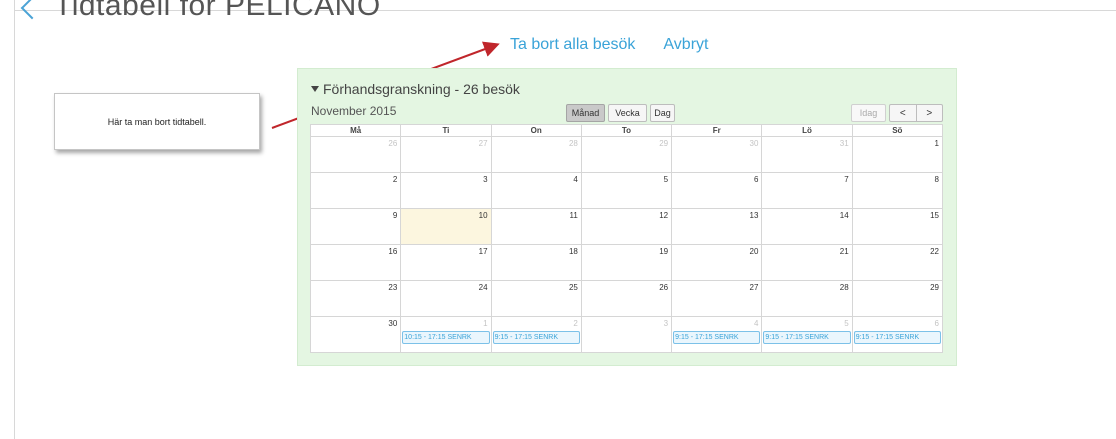 The image size is (1116, 439). Describe the element at coordinates (717, 226) in the screenshot. I see `day-cell: 13` at that location.